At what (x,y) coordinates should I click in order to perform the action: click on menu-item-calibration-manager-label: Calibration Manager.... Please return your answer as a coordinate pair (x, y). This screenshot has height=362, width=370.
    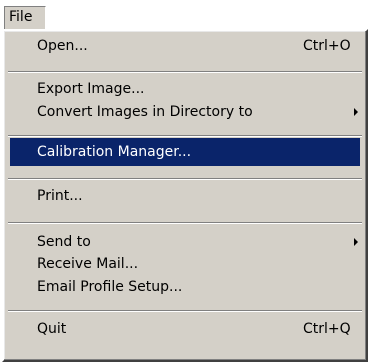
    Looking at the image, I should click on (114, 152).